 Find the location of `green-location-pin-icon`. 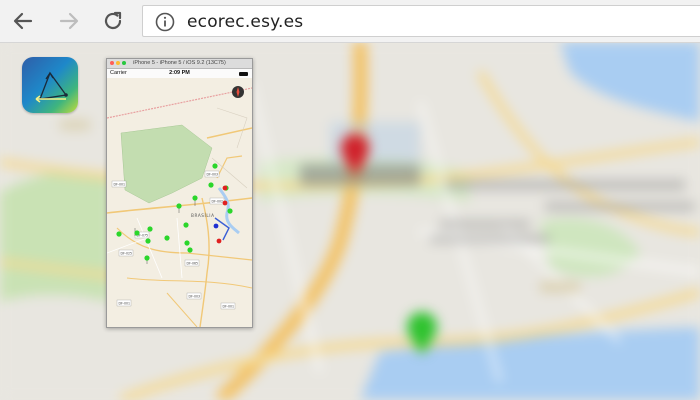

green-location-pin-icon is located at coordinates (422, 333).